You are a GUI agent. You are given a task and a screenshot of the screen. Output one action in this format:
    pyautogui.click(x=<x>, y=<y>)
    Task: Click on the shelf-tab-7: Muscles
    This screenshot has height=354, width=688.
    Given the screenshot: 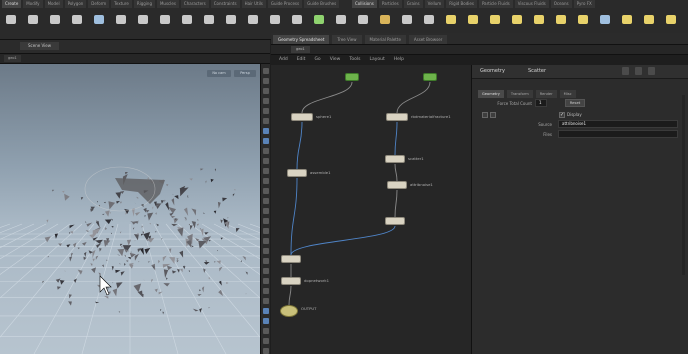 What is the action you would take?
    pyautogui.click(x=167, y=4)
    